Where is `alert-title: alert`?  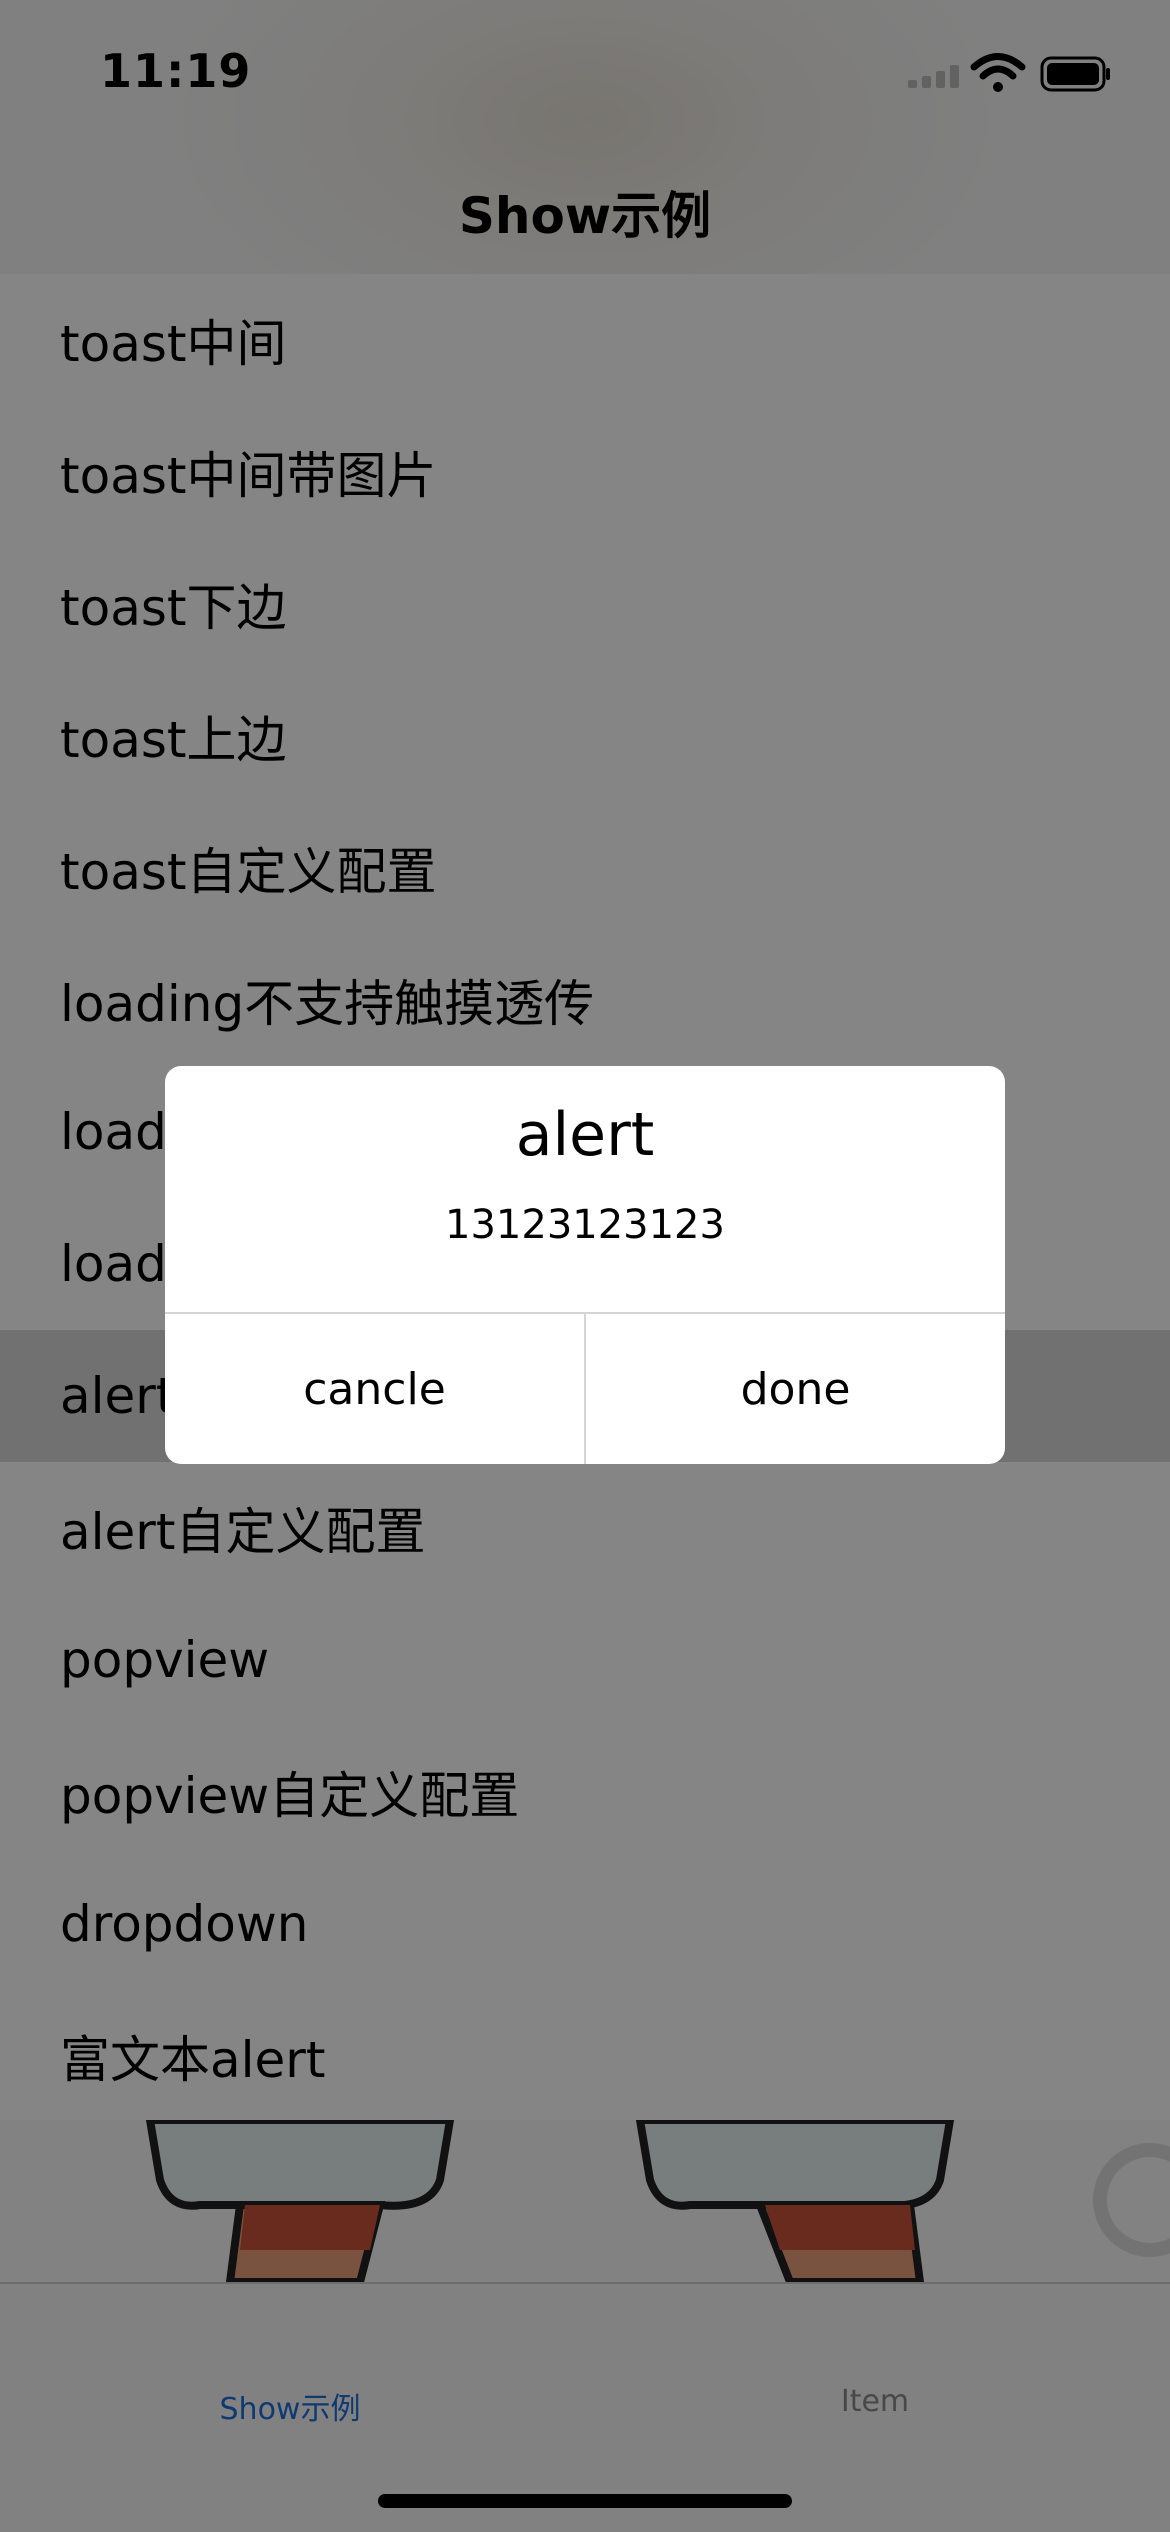 alert-title: alert is located at coordinates (585, 1135).